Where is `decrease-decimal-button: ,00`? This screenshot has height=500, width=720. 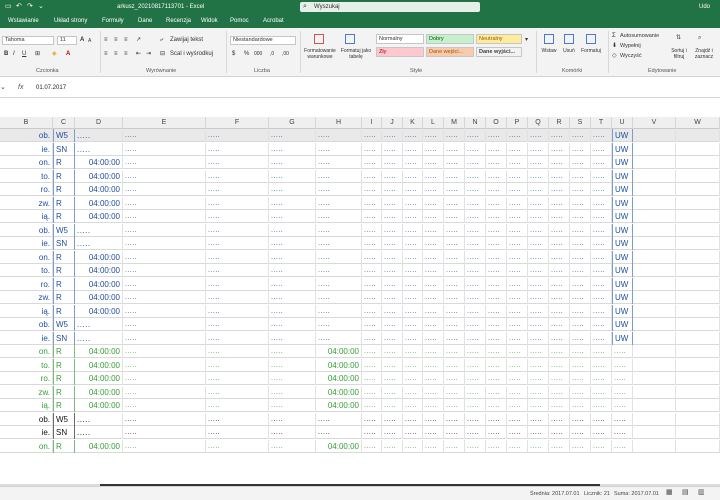 decrease-decimal-button: ,00 is located at coordinates (285, 54).